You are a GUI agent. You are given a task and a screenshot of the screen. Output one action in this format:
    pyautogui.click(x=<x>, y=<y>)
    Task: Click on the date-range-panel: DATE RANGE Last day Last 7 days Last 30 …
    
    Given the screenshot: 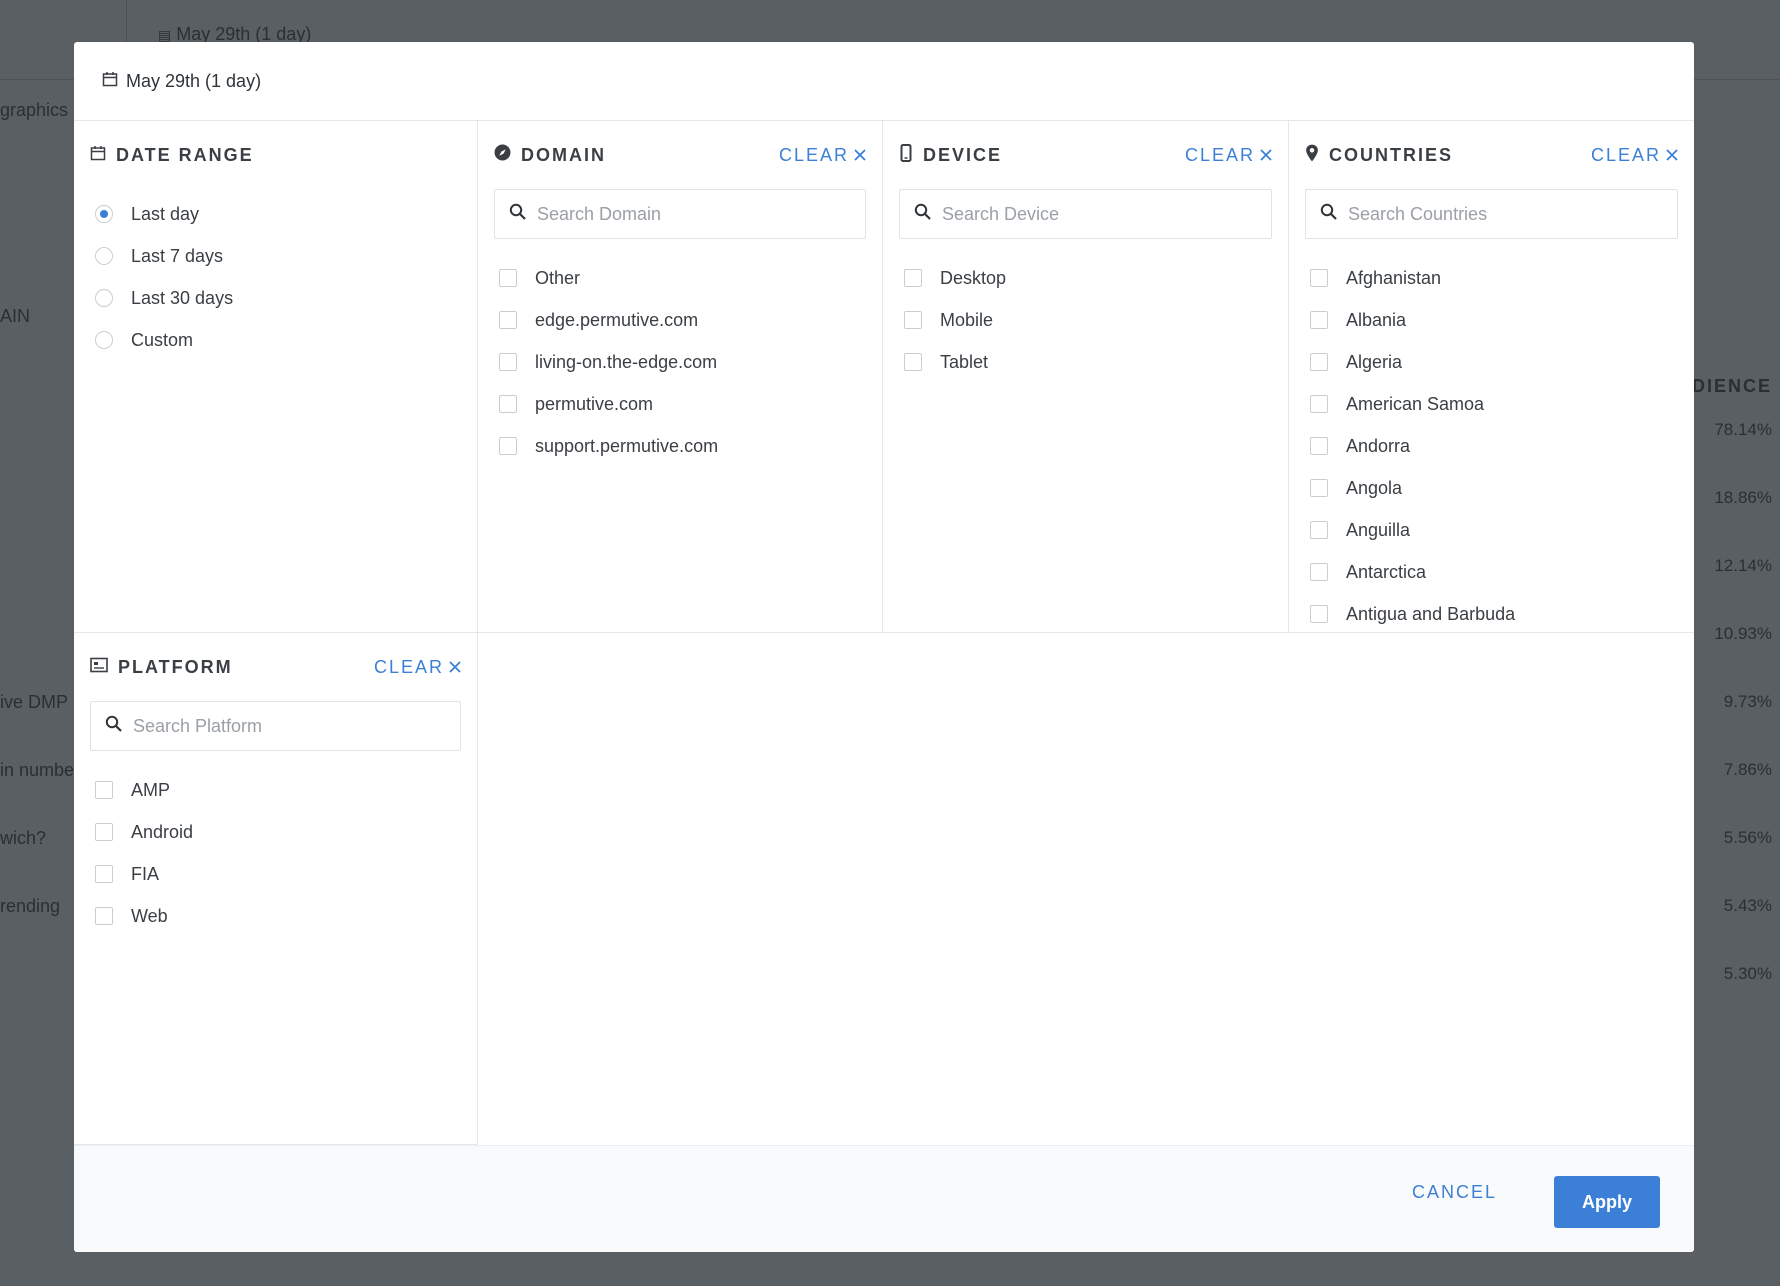 What is the action you would take?
    pyautogui.click(x=276, y=377)
    